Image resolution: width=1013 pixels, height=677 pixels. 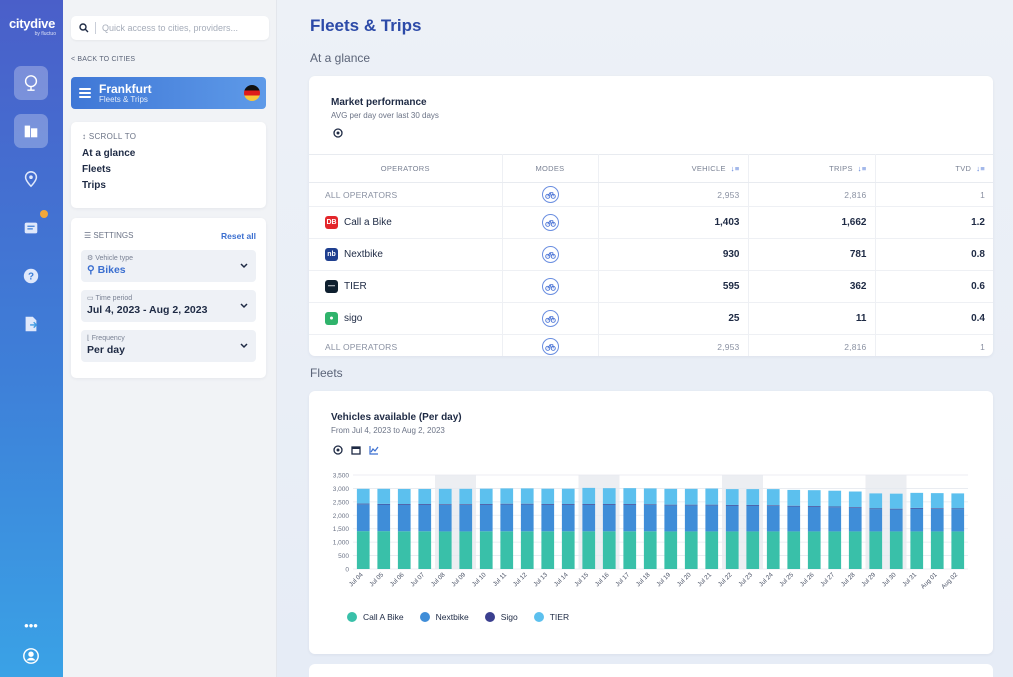 What do you see at coordinates (444, 617) in the screenshot?
I see `legend-item: Nextbike` at bounding box center [444, 617].